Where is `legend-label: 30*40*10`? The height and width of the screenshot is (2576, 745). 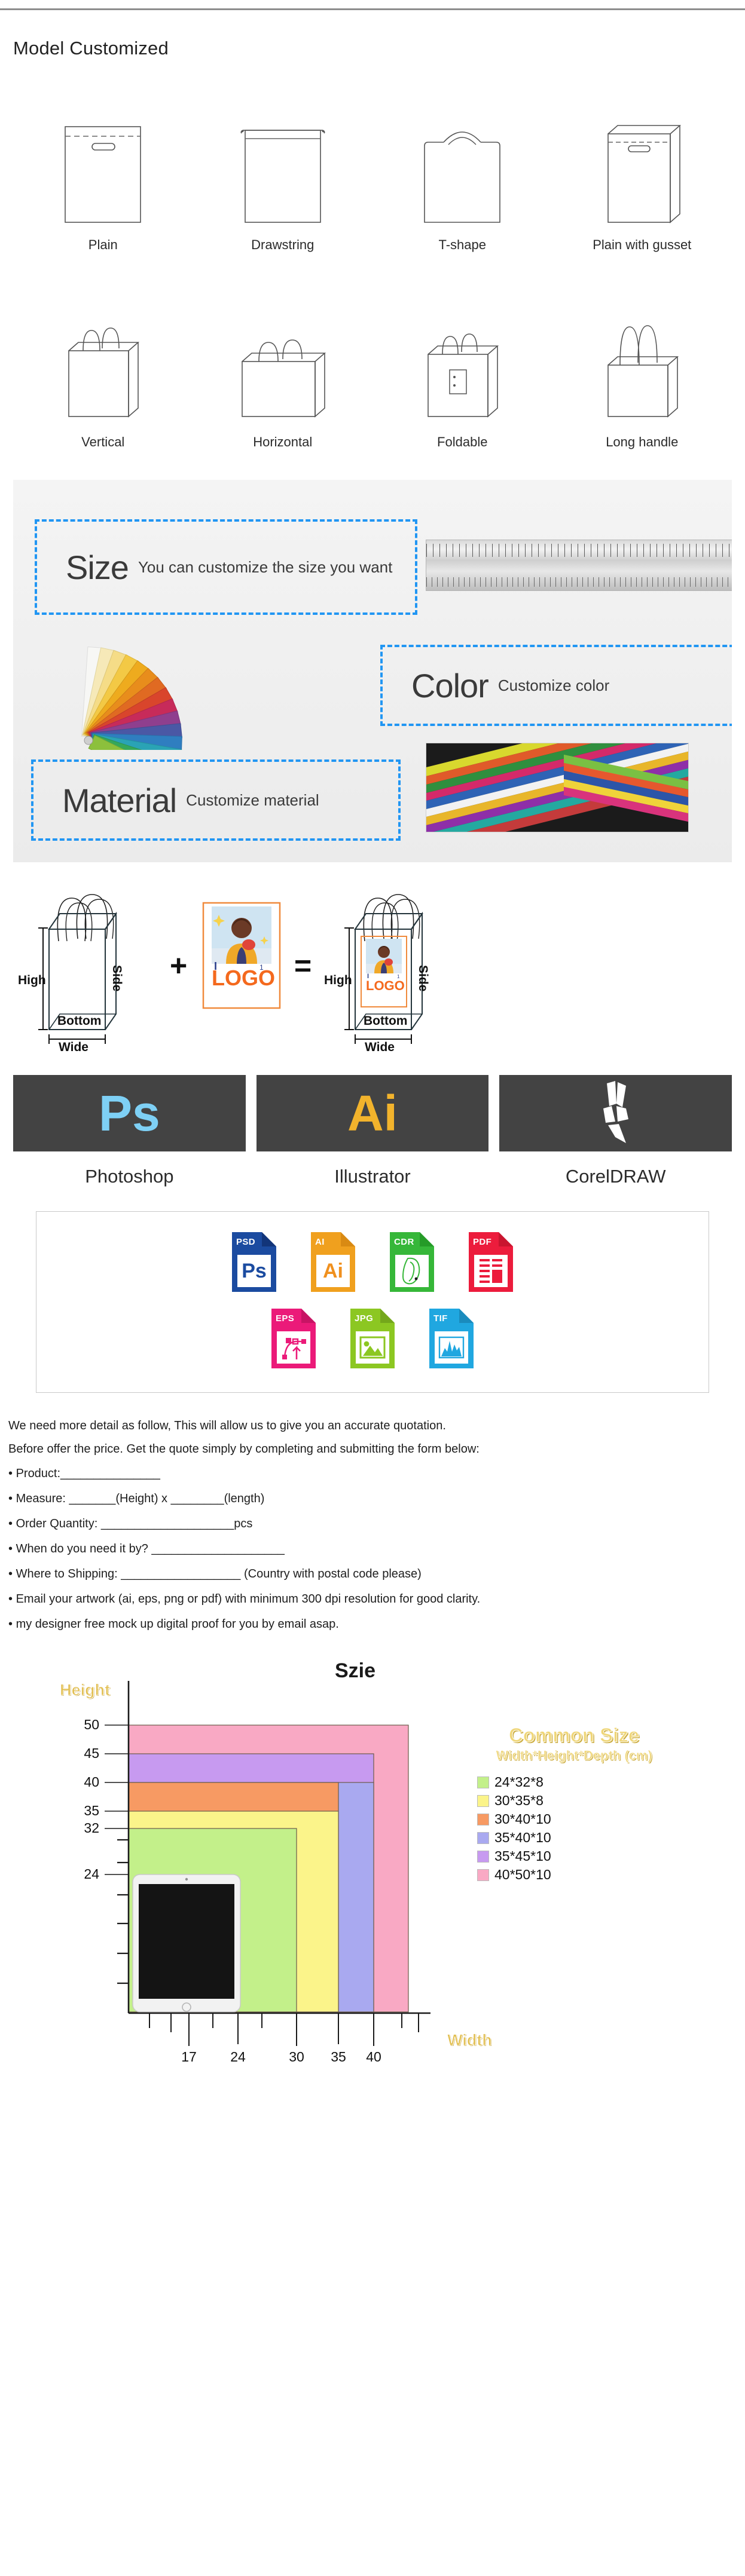
legend-label: 30*40*10 is located at coordinates (522, 1819).